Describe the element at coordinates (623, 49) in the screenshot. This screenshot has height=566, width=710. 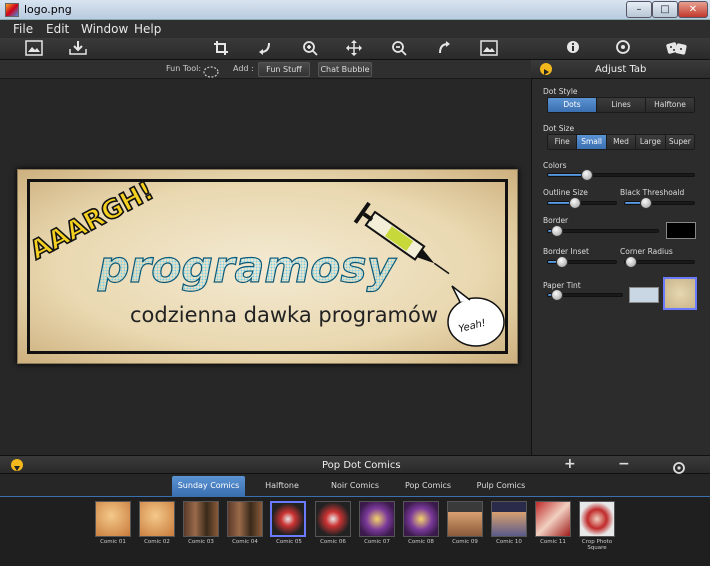
I see `settings-icon` at that location.